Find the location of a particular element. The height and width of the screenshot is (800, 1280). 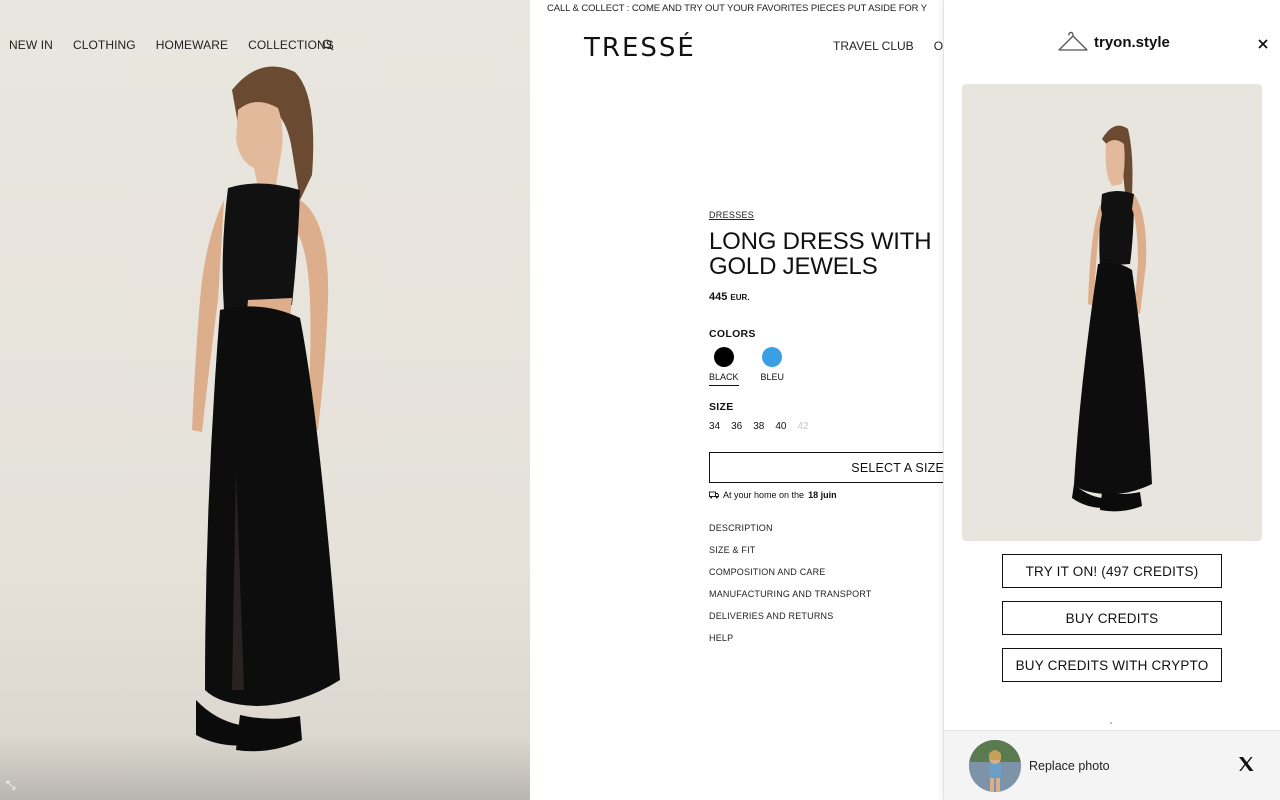

tryon-brand: tryon.style is located at coordinates (1132, 42).